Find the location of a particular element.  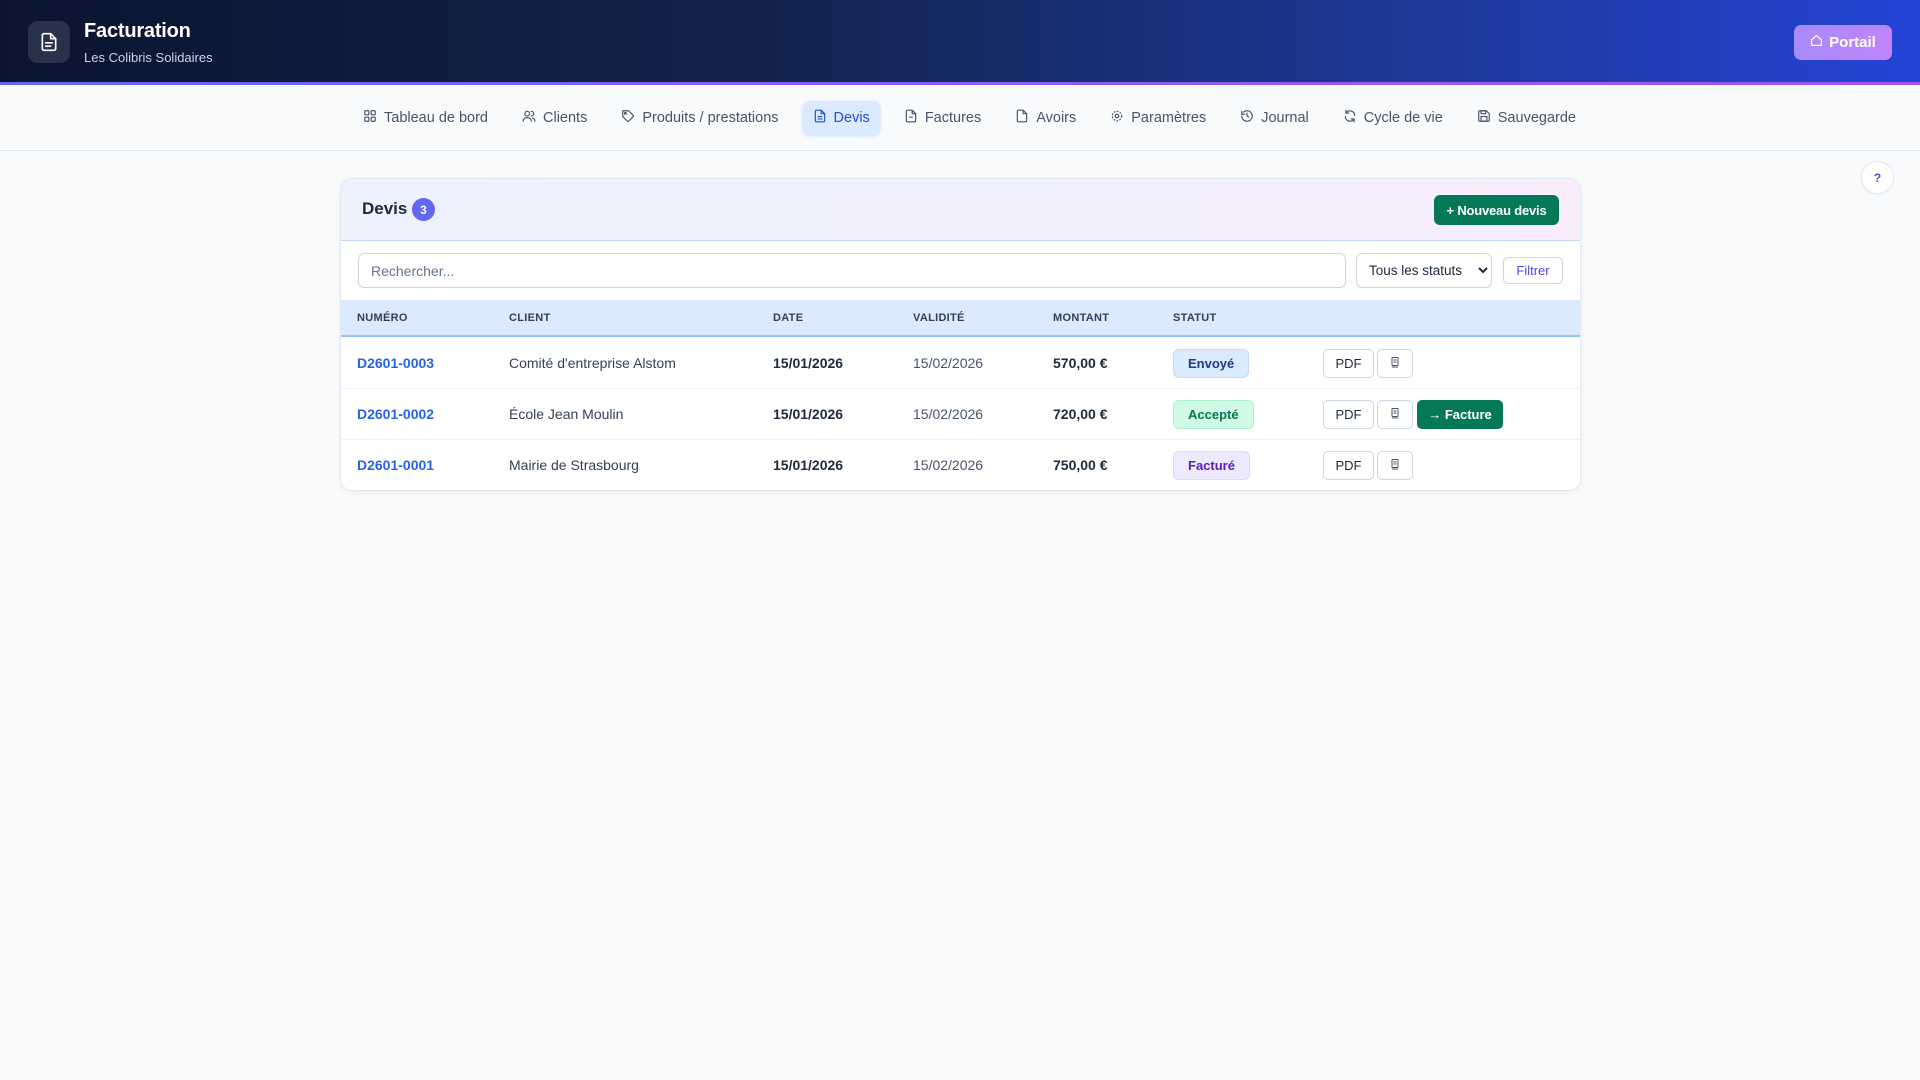

portal-button-label: Portail is located at coordinates (1852, 42).